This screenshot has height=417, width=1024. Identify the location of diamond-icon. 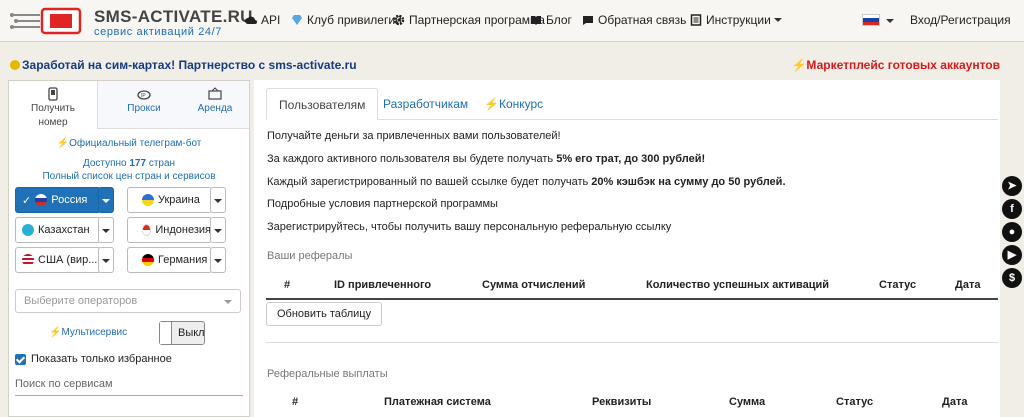
(297, 20).